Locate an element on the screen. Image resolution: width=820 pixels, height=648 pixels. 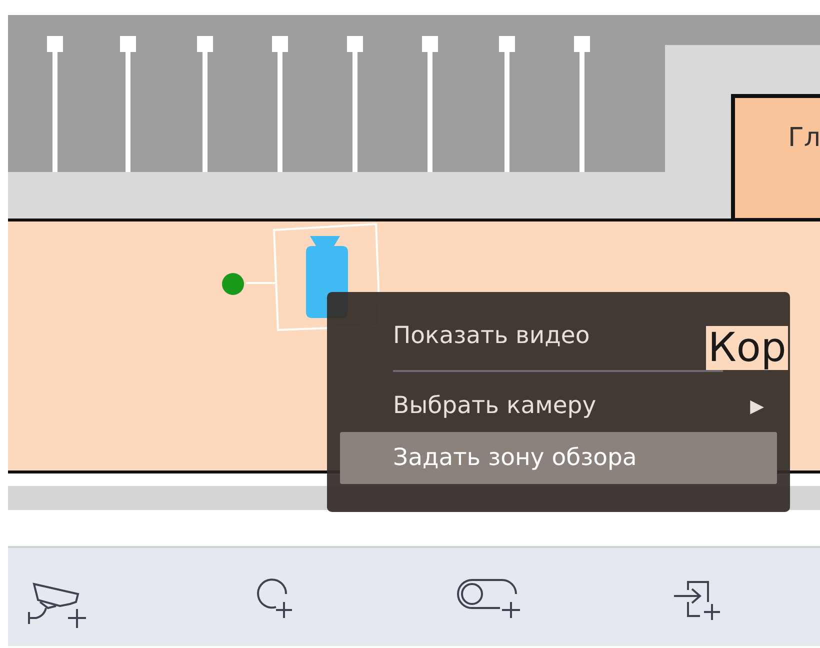
room-label: Гл is located at coordinates (804, 138).